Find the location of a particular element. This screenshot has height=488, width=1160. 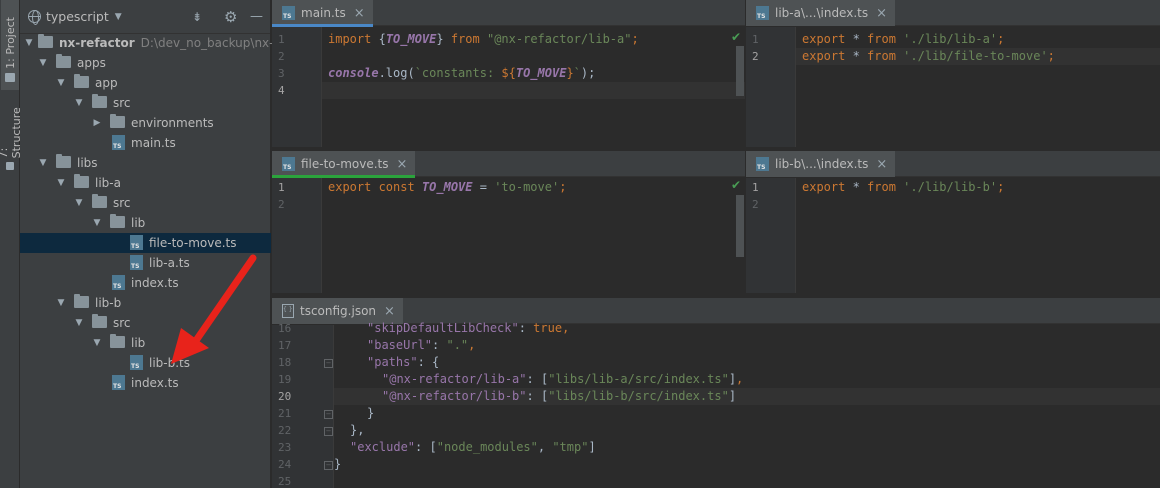

tree-item-index-ts: index.ts is located at coordinates (145, 383).